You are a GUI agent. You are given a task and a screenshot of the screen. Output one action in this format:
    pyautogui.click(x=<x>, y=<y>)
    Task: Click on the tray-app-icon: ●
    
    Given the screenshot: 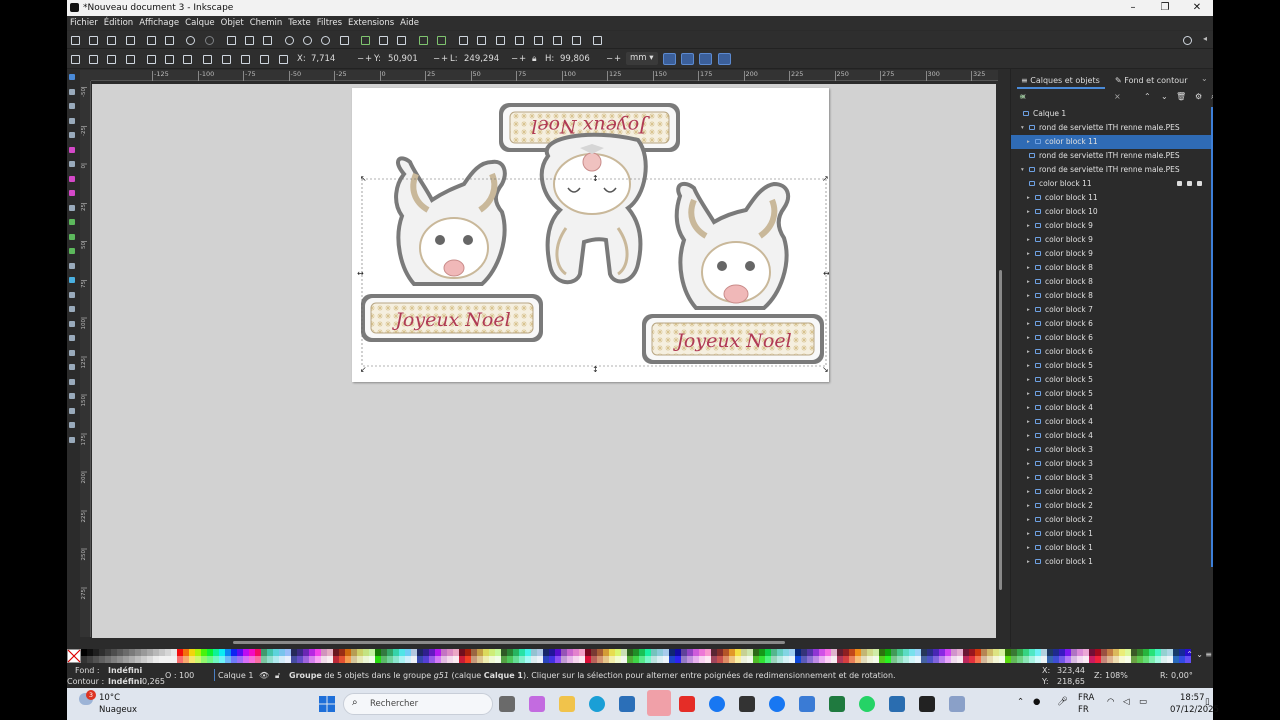 What is the action you would take?
    pyautogui.click(x=1036, y=702)
    